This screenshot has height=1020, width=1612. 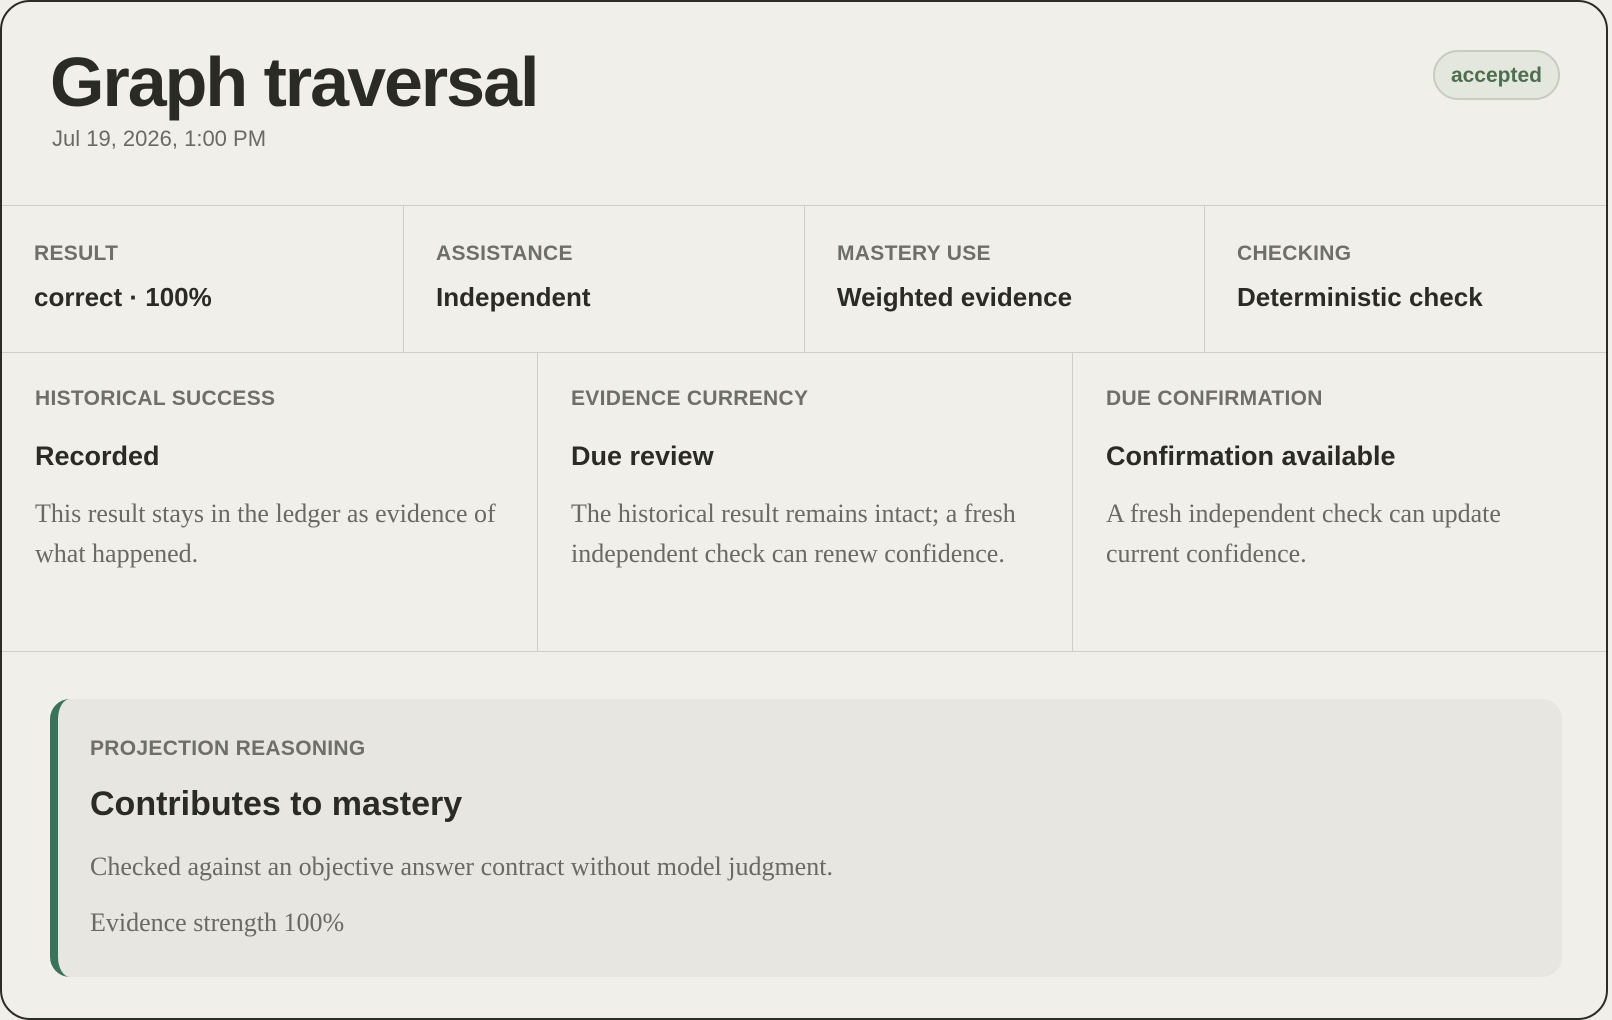 I want to click on result-label: RESULT, so click(x=76, y=253).